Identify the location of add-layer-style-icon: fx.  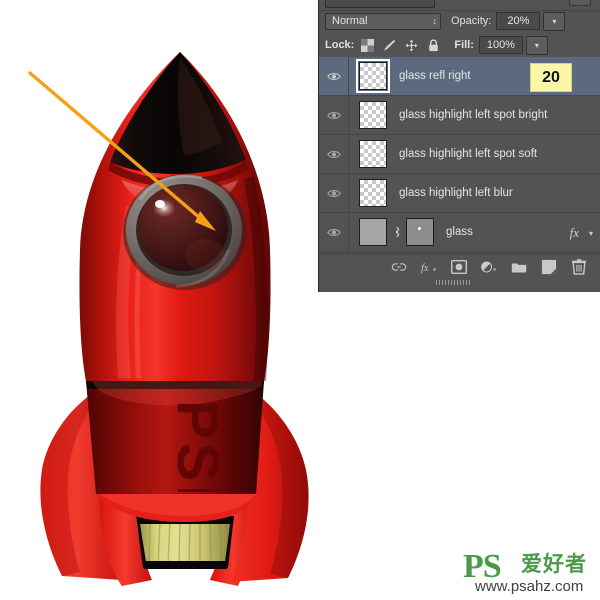
(429, 267).